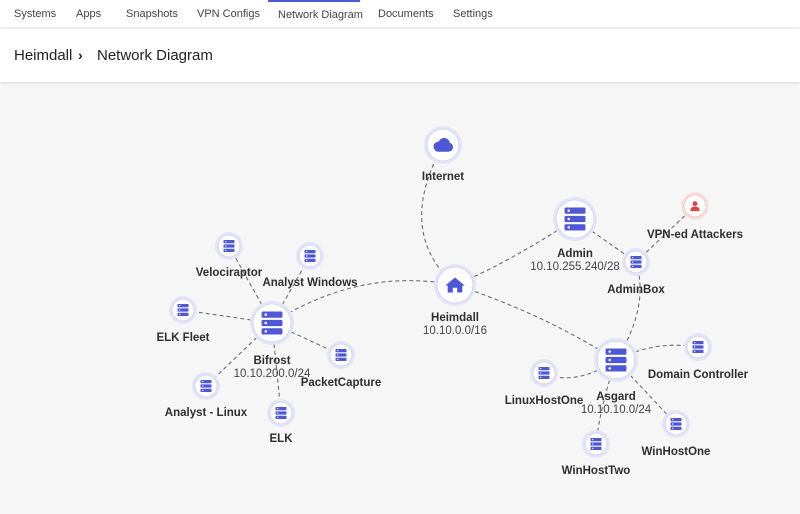  Describe the element at coordinates (282, 439) in the screenshot. I see `node-label: ELK` at that location.